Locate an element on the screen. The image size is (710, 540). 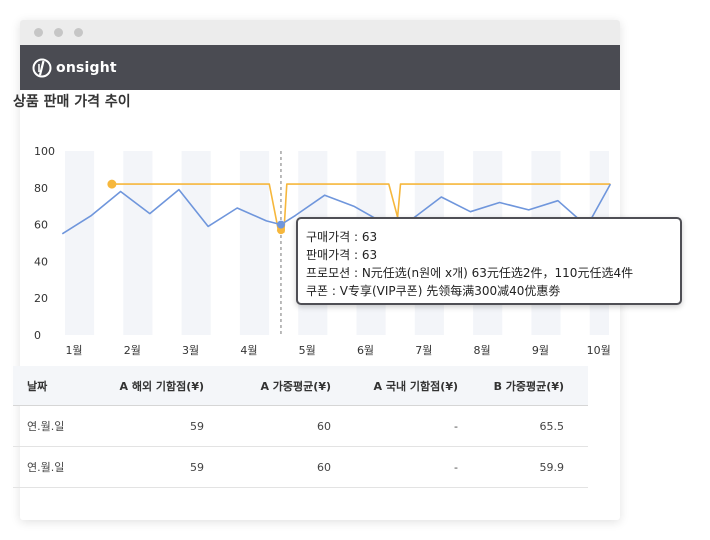
y-tick-label: 0 is located at coordinates (37, 335).